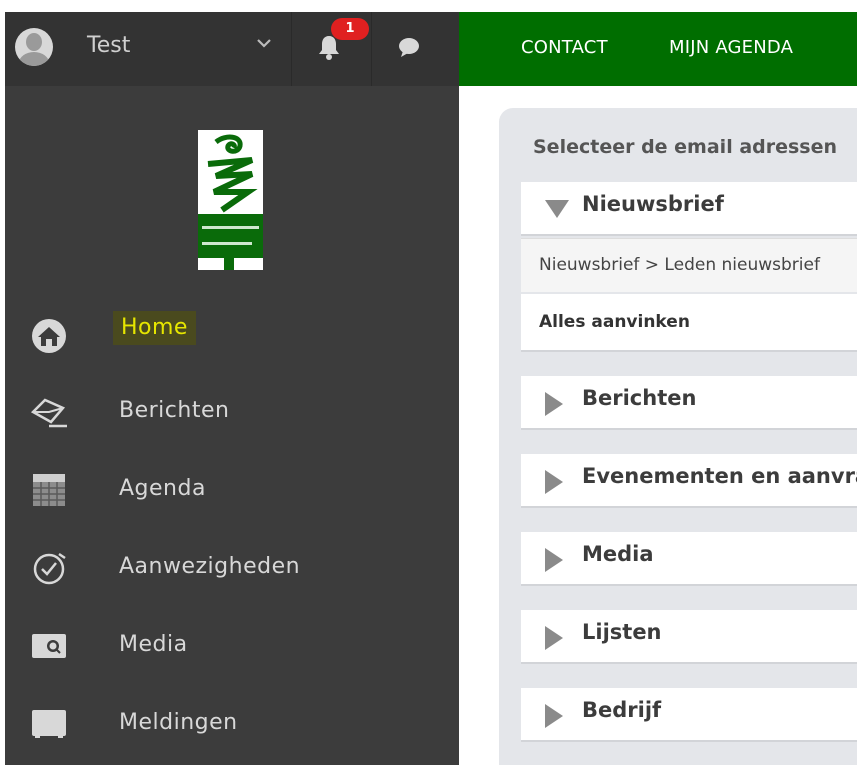  What do you see at coordinates (49, 336) in the screenshot?
I see `home-icon` at bounding box center [49, 336].